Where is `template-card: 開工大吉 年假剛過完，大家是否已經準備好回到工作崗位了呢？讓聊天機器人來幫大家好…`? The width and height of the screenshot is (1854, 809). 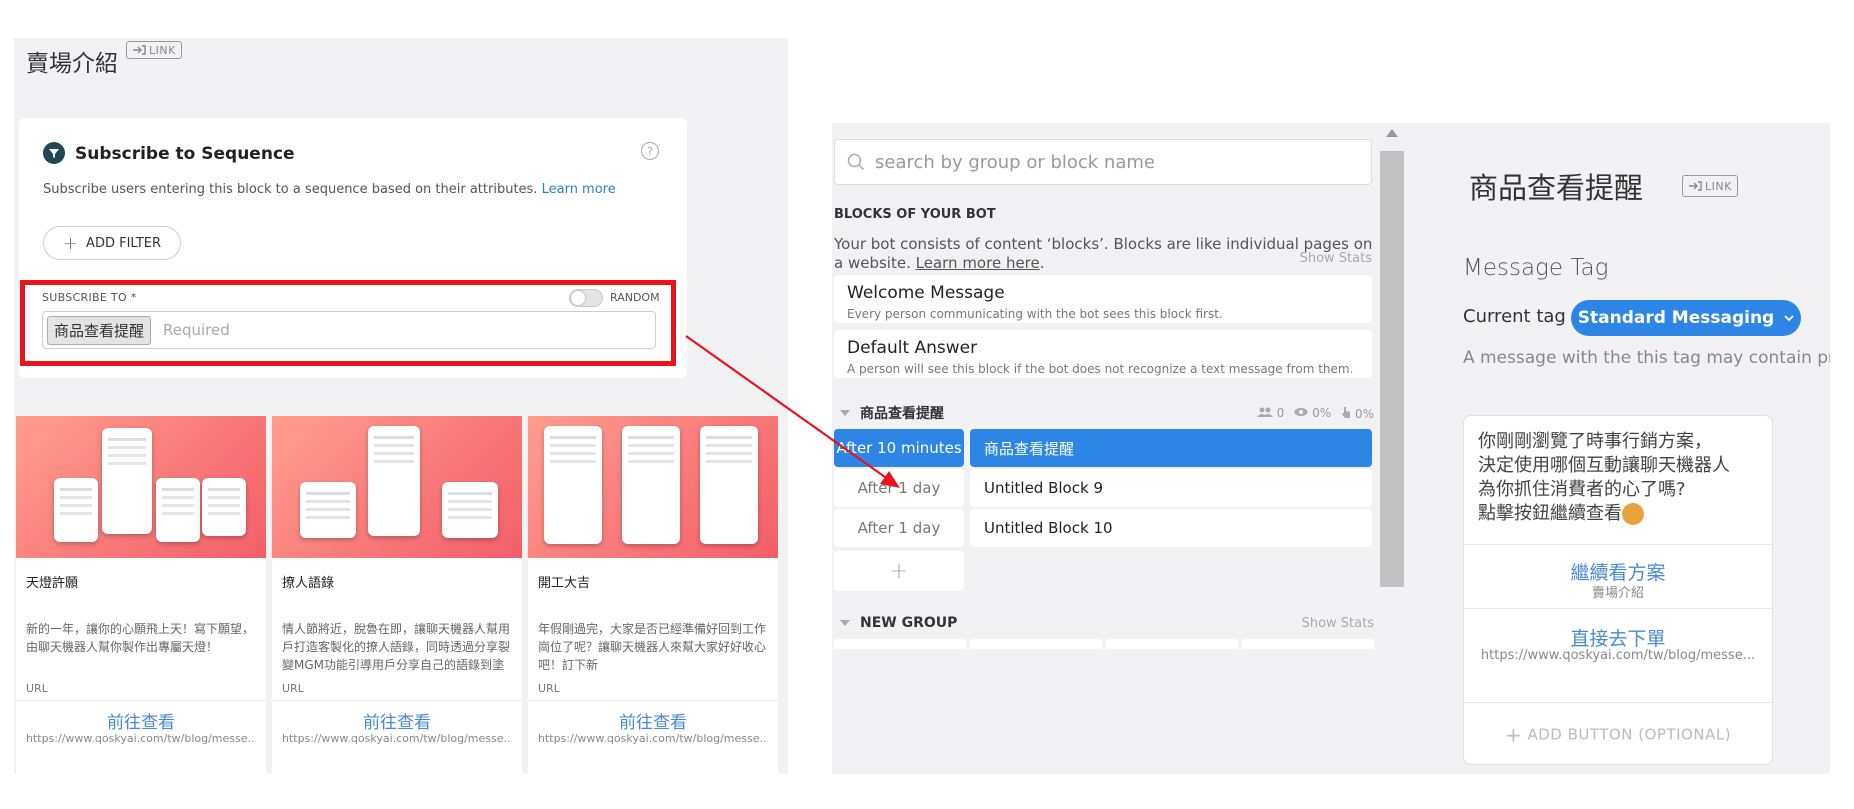
template-card: 開工大吉 年假剛過完，大家是否已經準備好回到工作崗位了呢？讓聊天機器人來幫大家好… is located at coordinates (653, 595).